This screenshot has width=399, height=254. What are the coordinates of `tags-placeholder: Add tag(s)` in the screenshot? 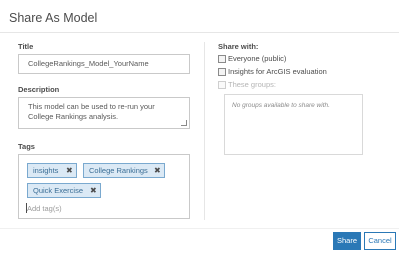 It's located at (44, 208).